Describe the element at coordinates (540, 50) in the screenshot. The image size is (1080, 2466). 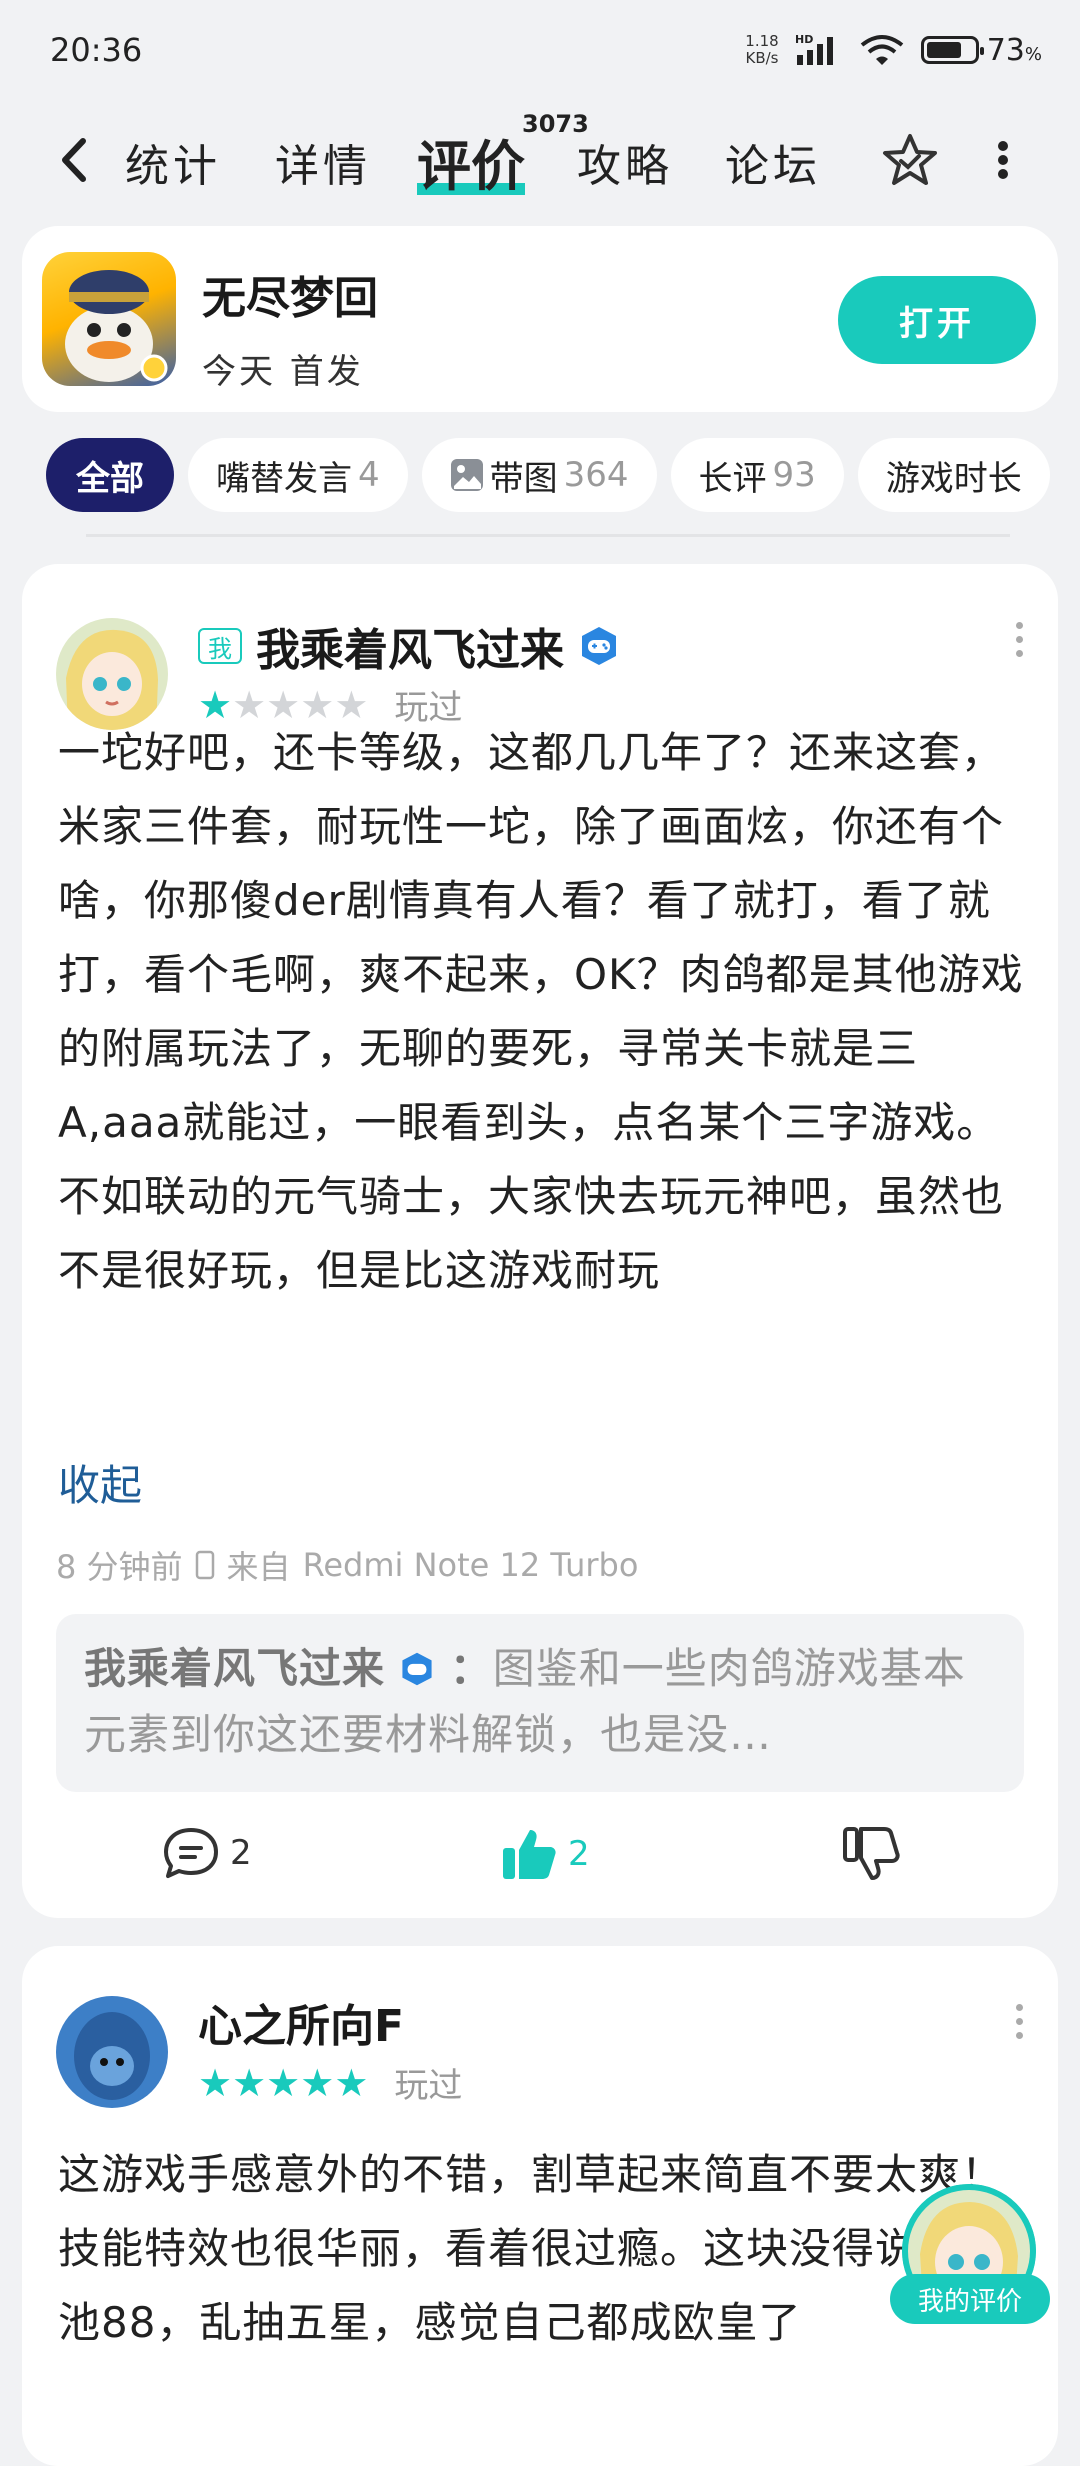
I see `status-bar: 20:36 1.18 KB/s HD 73%` at that location.